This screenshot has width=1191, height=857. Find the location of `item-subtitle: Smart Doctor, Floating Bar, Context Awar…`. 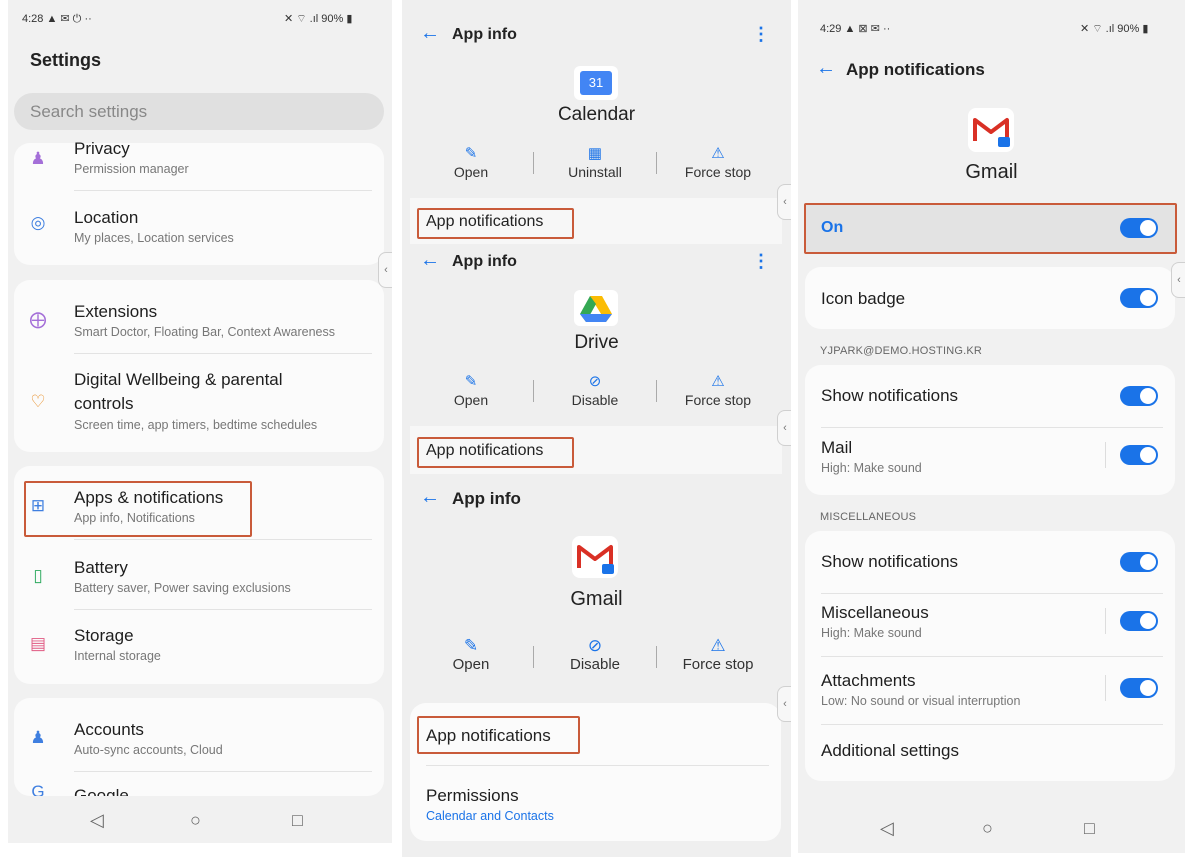

item-subtitle: Smart Doctor, Floating Bar, Context Awar… is located at coordinates (205, 332).